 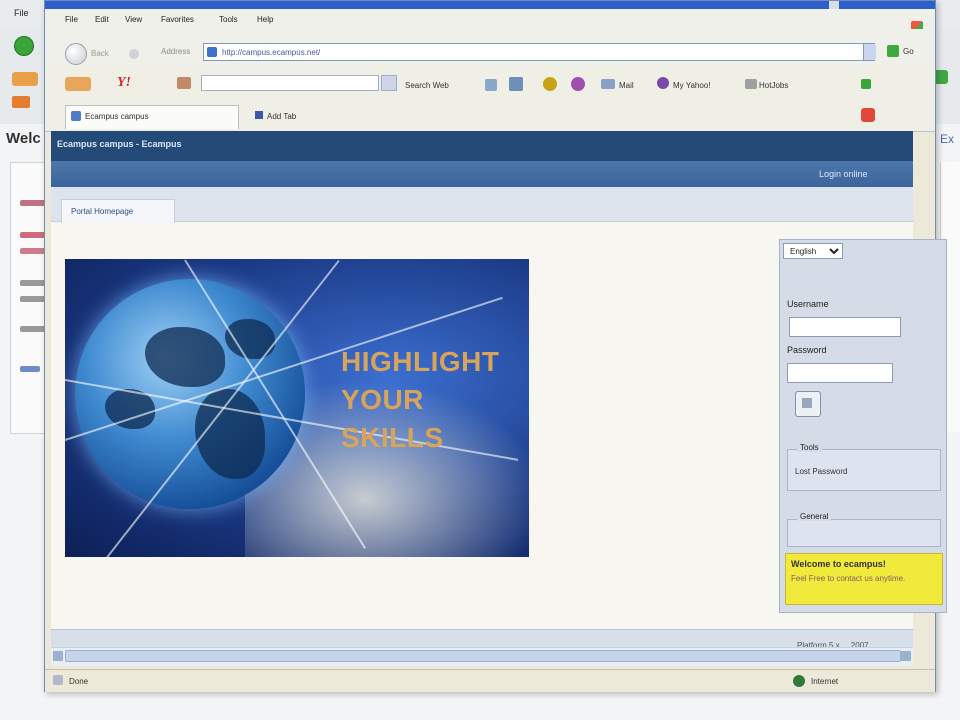 What do you see at coordinates (420, 361) in the screenshot?
I see `banner-line-1: HIGHLIGHT` at bounding box center [420, 361].